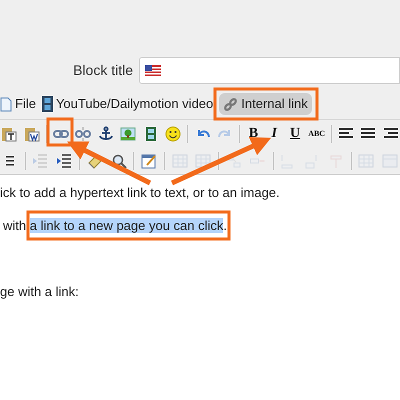  What do you see at coordinates (253, 133) in the screenshot?
I see `format-button: B` at bounding box center [253, 133].